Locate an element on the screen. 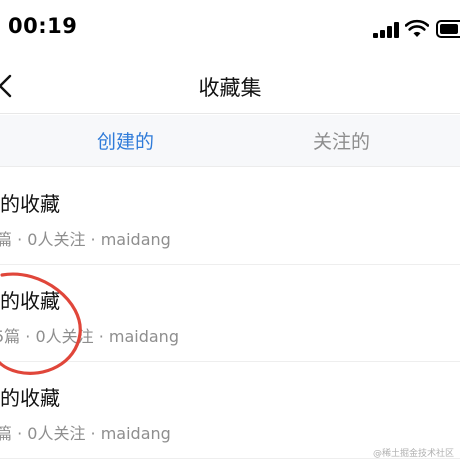 The image size is (460, 460). status-bar: 00:19 is located at coordinates (230, 29).